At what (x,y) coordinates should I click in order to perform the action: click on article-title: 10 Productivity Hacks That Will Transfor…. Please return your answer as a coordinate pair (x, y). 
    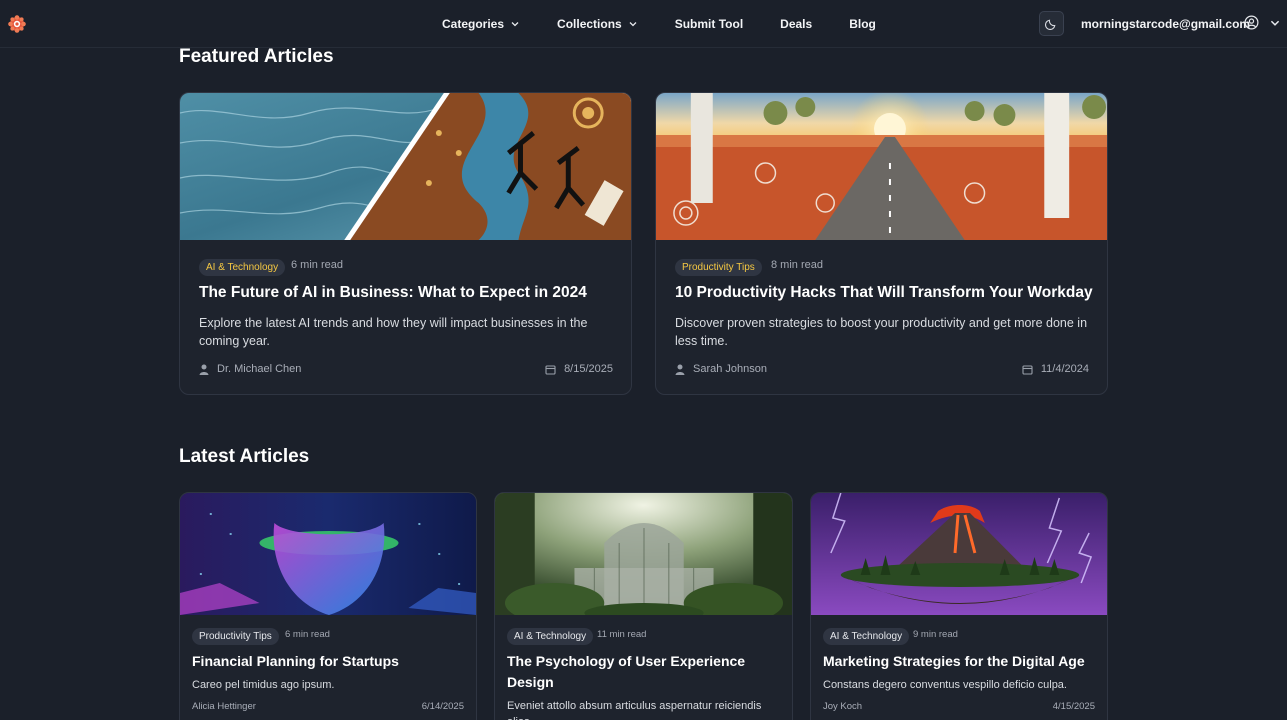
    Looking at the image, I should click on (885, 293).